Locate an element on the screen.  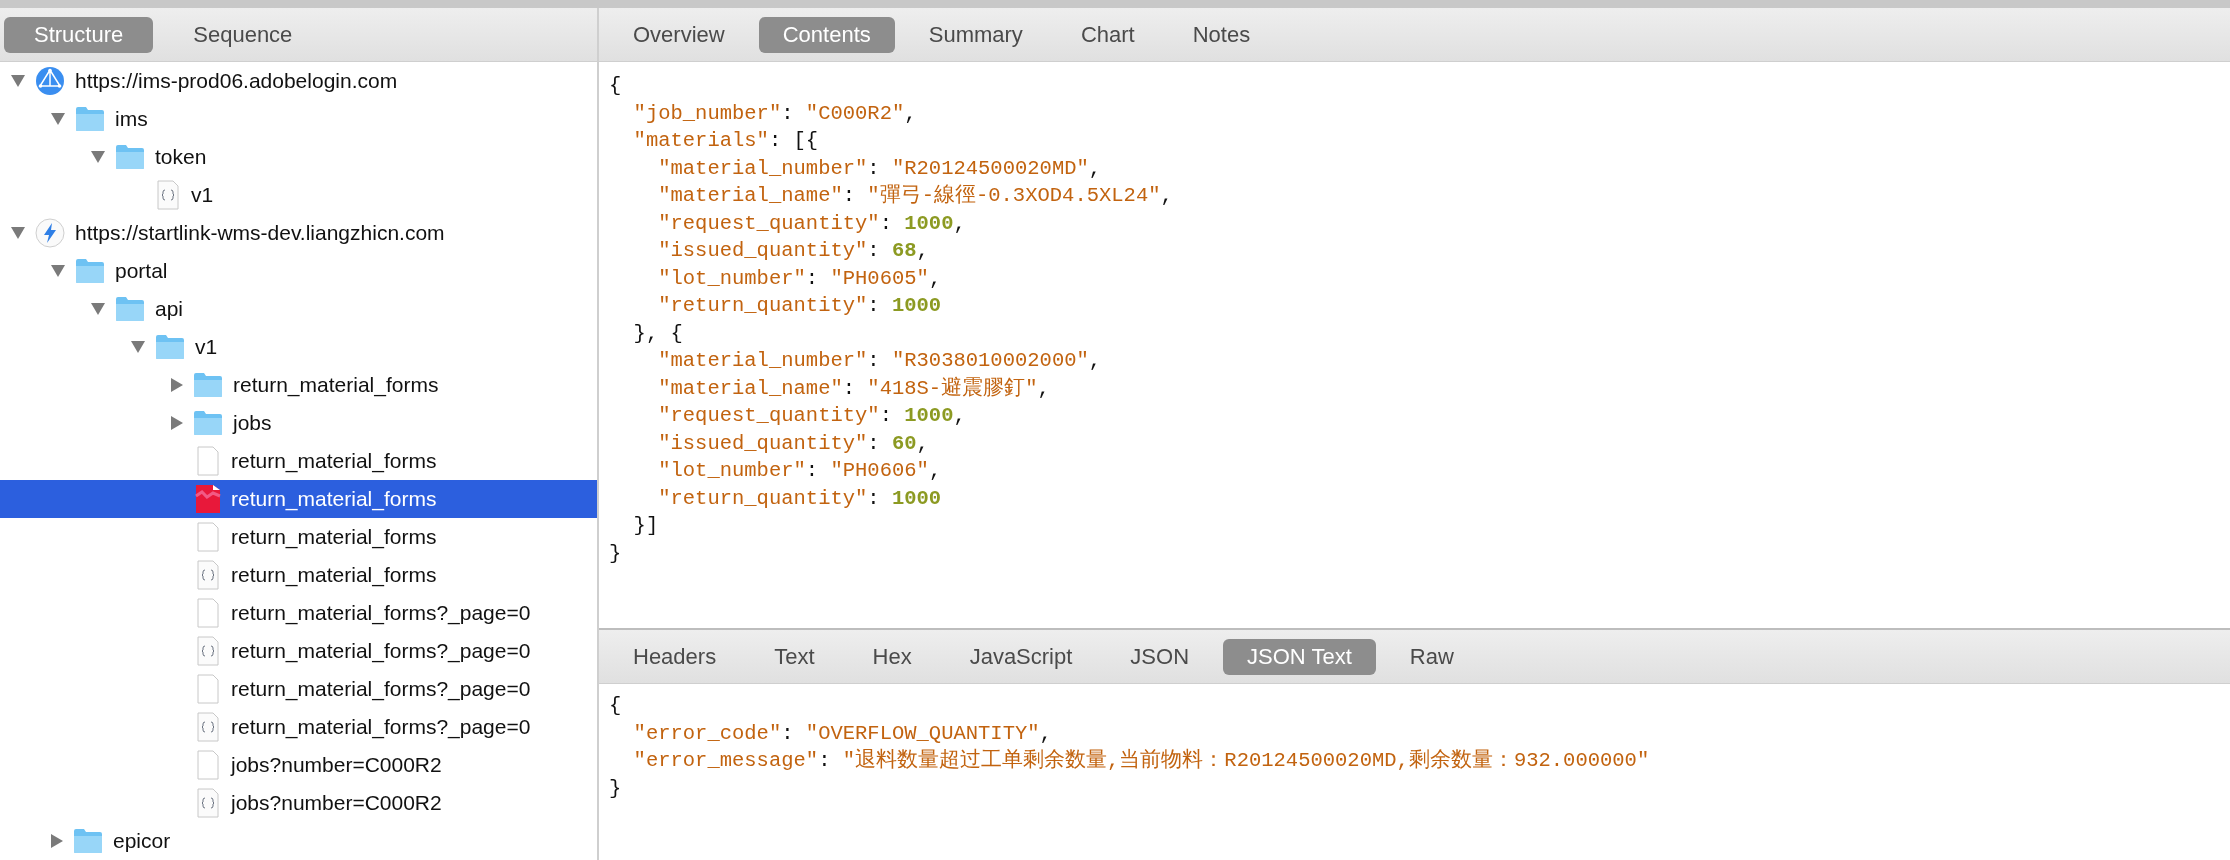
tab: JavaScript is located at coordinates (1021, 656).